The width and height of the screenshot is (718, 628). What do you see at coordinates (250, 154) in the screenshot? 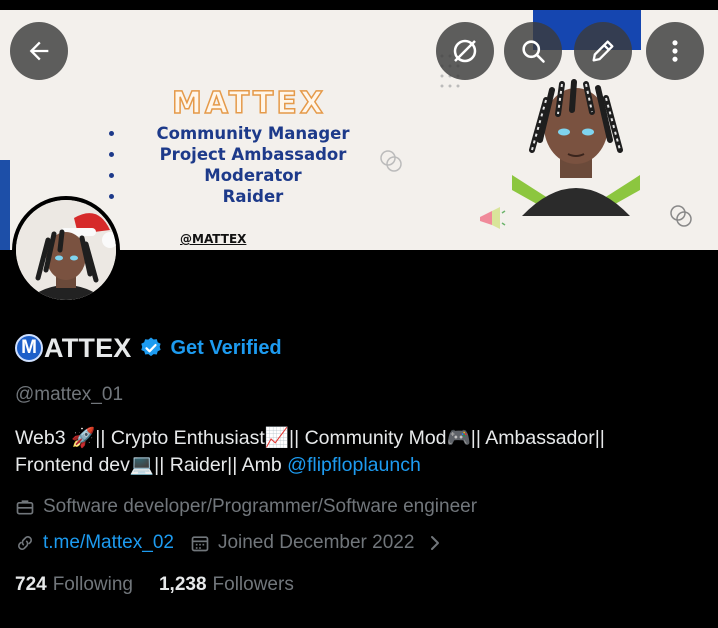
I see `banner-role-item: Project Ambassador` at bounding box center [250, 154].